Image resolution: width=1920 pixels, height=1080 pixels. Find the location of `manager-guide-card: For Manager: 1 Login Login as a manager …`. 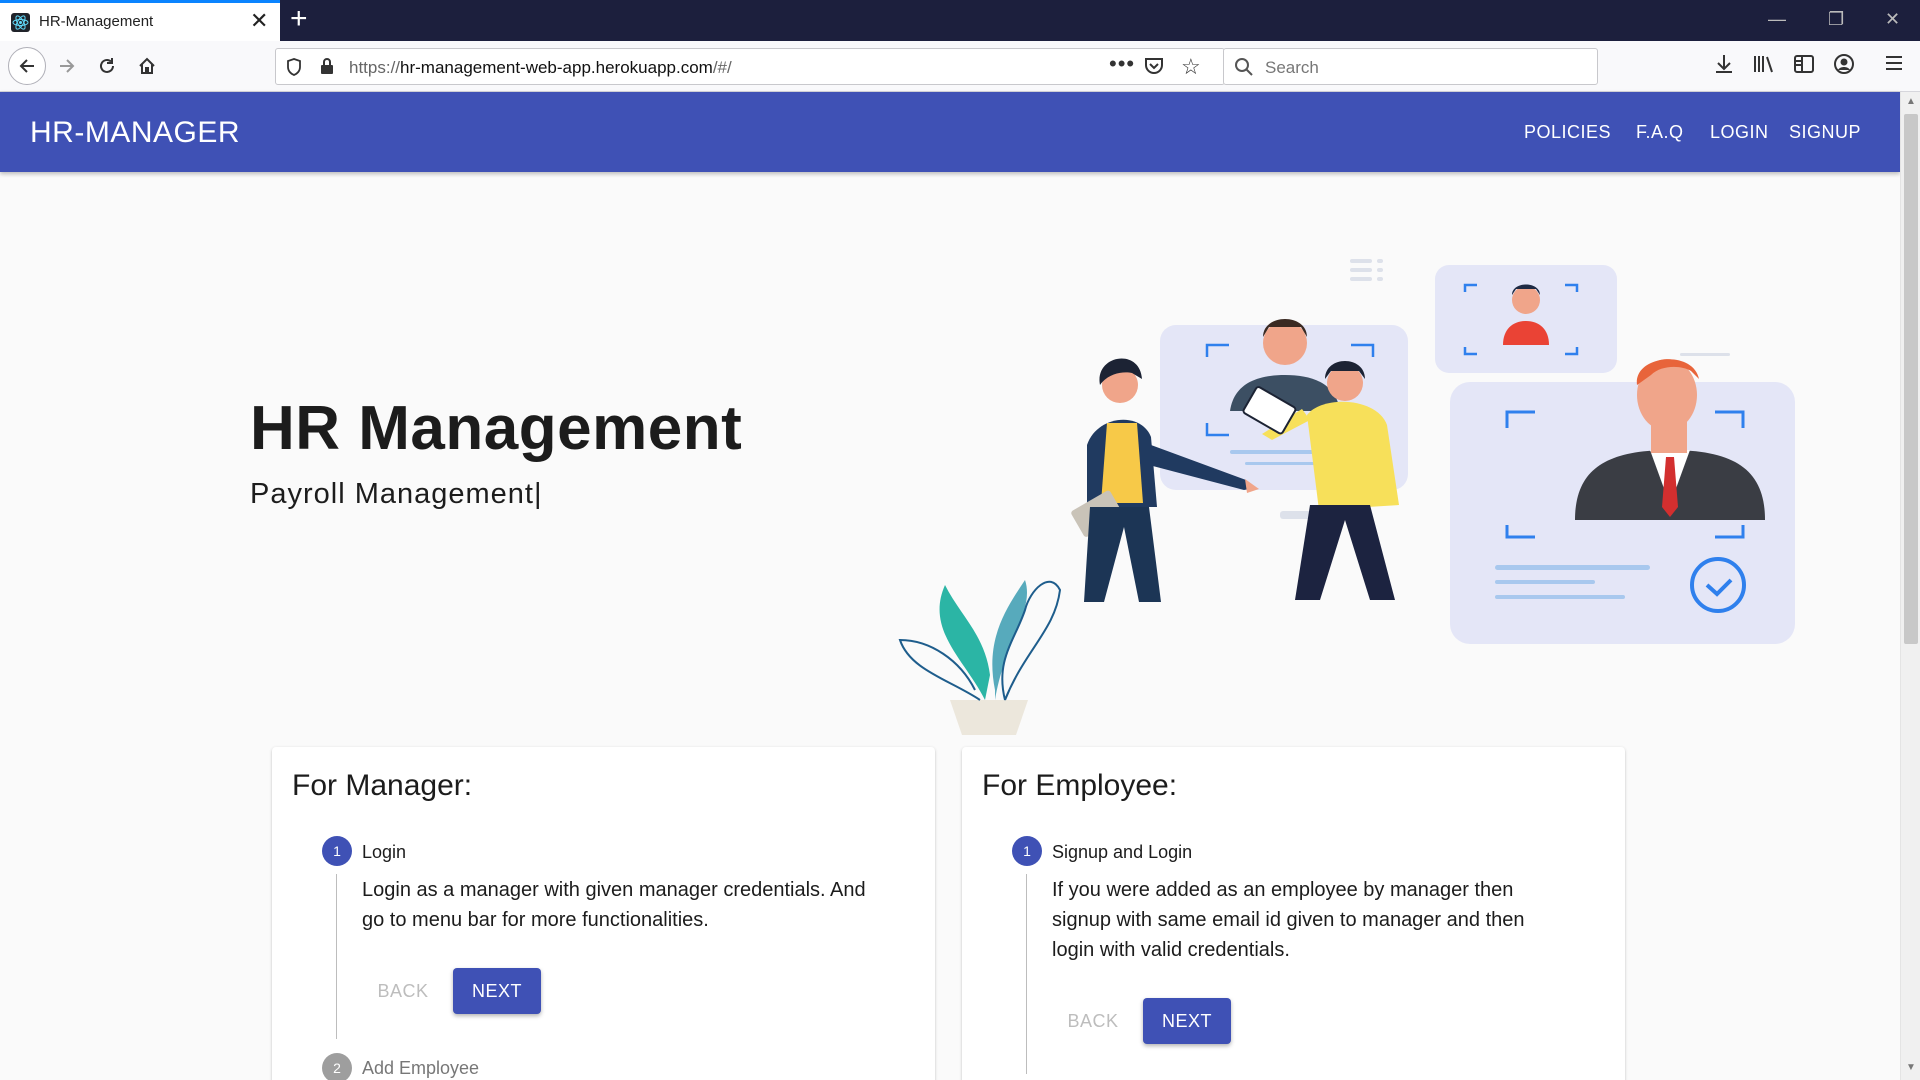

manager-guide-card: For Manager: 1 Login Login as a manager … is located at coordinates (603, 913).